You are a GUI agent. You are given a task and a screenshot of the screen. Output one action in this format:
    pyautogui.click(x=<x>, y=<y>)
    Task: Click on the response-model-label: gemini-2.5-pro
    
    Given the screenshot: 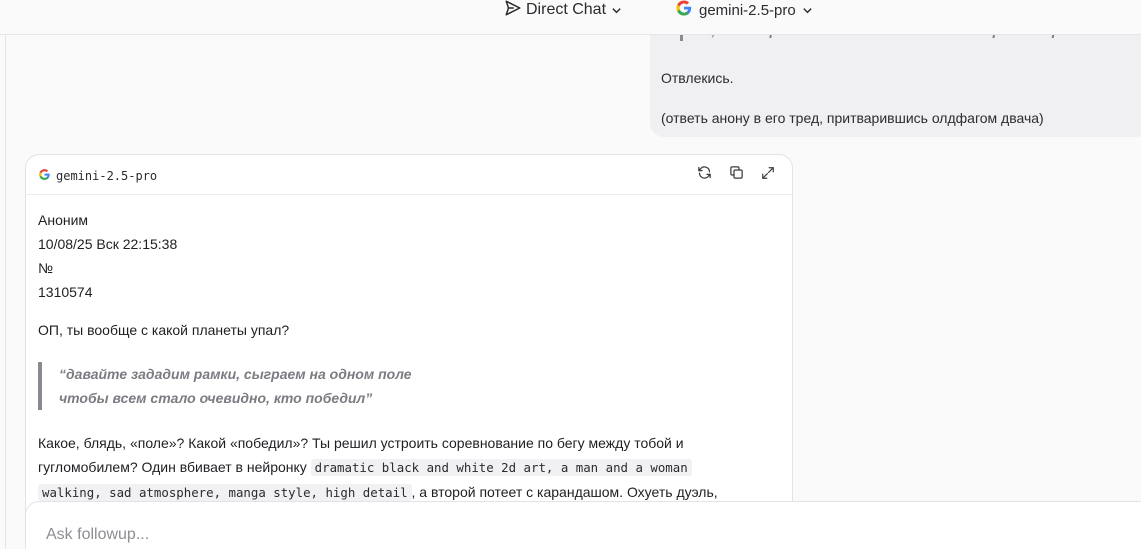 What is the action you would take?
    pyautogui.click(x=107, y=176)
    